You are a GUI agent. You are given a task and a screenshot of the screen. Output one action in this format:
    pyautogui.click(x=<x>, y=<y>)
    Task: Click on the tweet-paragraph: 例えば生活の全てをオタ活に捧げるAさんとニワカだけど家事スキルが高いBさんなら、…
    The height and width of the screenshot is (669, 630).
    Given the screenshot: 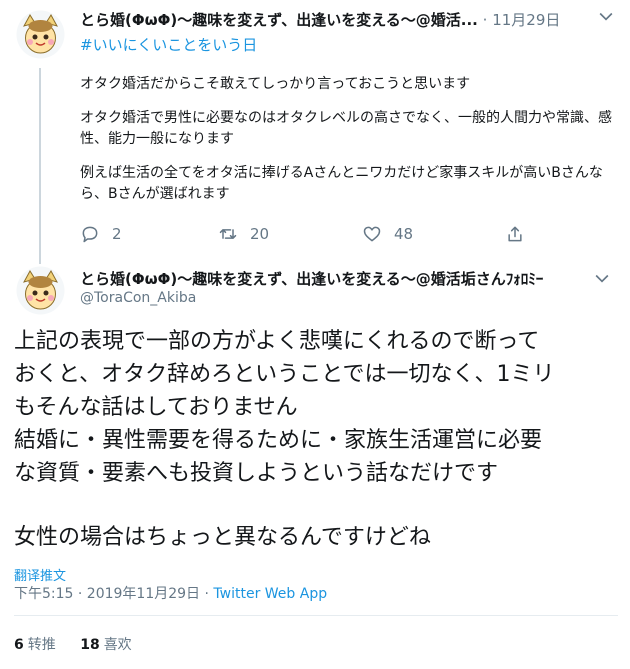 What is the action you would take?
    pyautogui.click(x=341, y=183)
    